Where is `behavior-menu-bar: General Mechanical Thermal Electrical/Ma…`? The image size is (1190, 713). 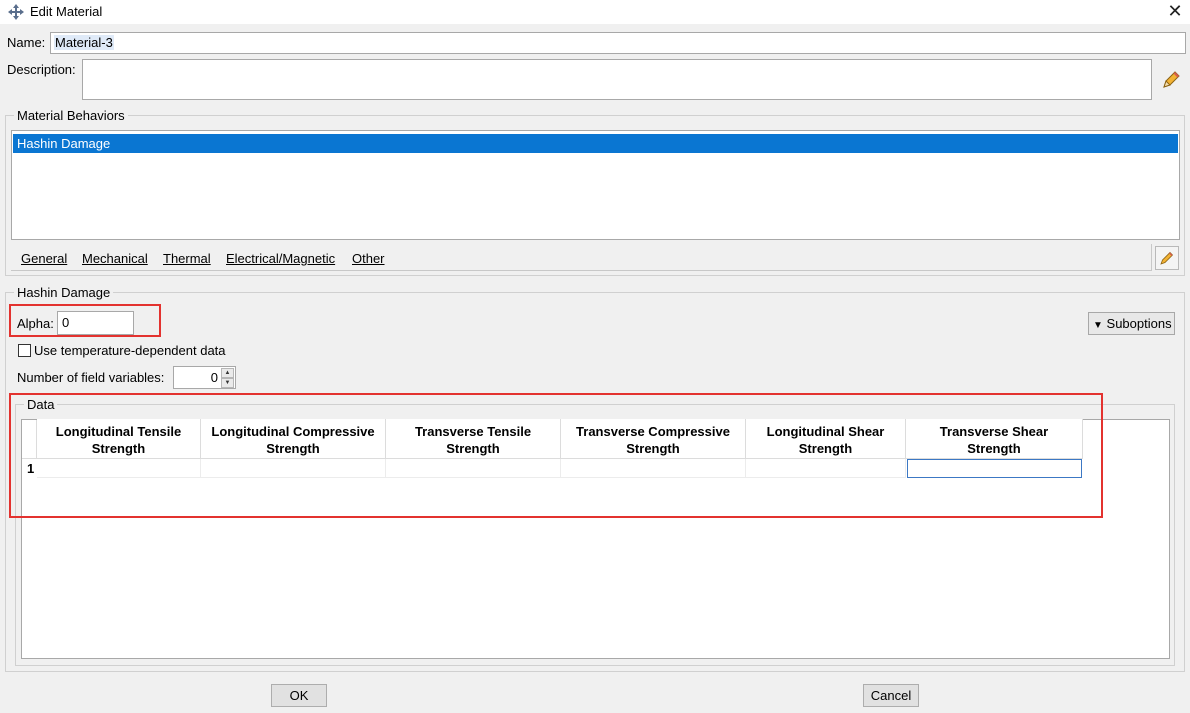
behavior-menu-bar: General Mechanical Thermal Electrical/Ma… is located at coordinates (581, 257).